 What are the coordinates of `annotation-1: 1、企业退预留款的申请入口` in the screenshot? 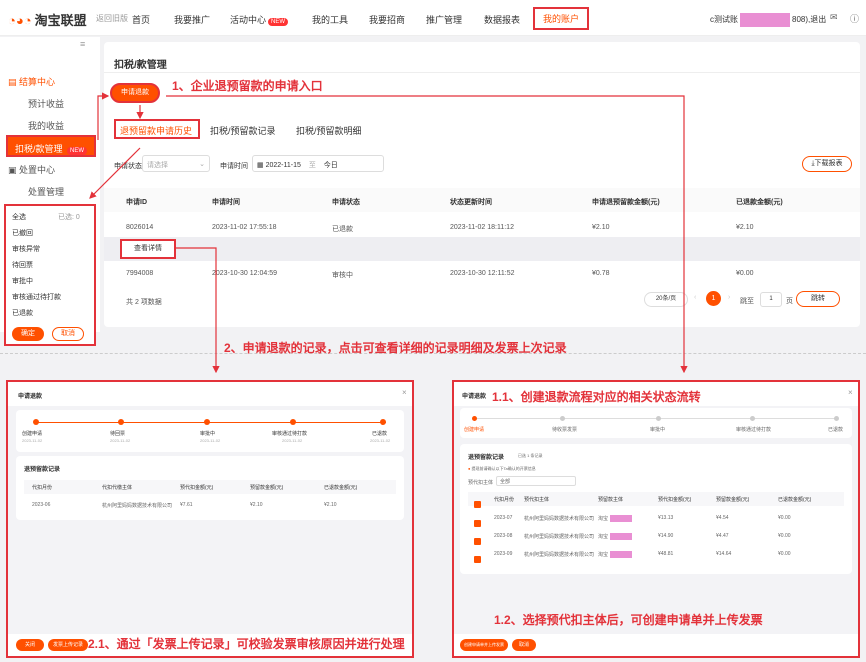 It's located at (247, 86).